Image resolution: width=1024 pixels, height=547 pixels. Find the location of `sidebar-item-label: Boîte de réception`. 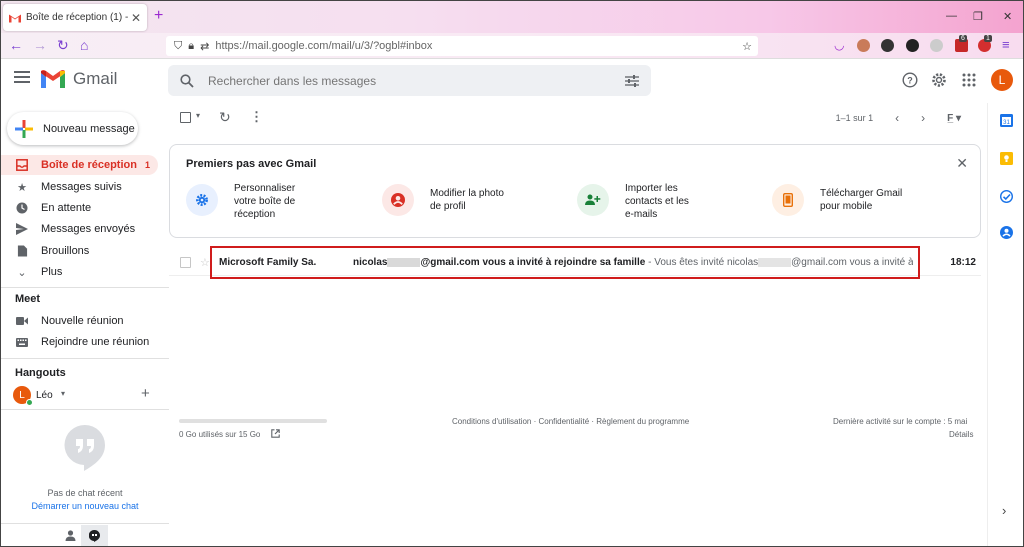

sidebar-item-label: Boîte de réception is located at coordinates (89, 165).